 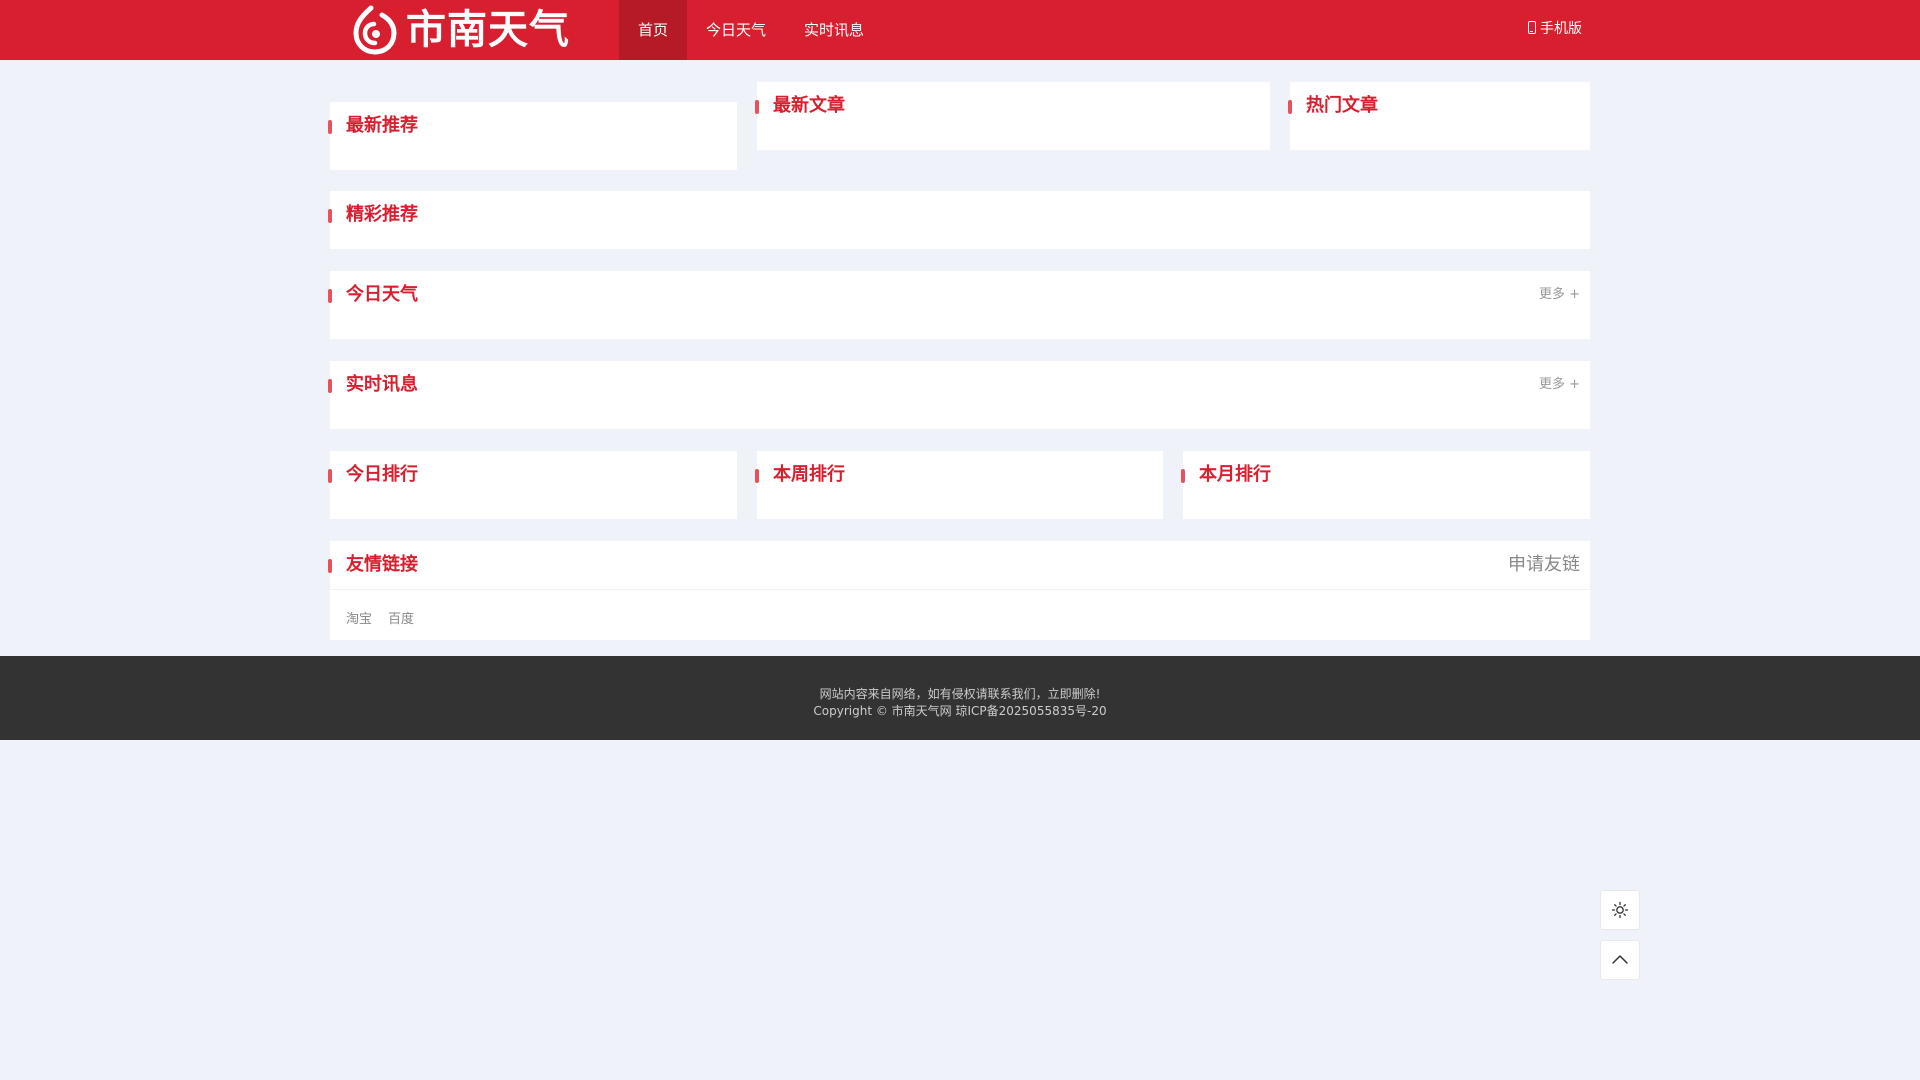 What do you see at coordinates (375, 30) in the screenshot?
I see `drop-swirl-icon` at bounding box center [375, 30].